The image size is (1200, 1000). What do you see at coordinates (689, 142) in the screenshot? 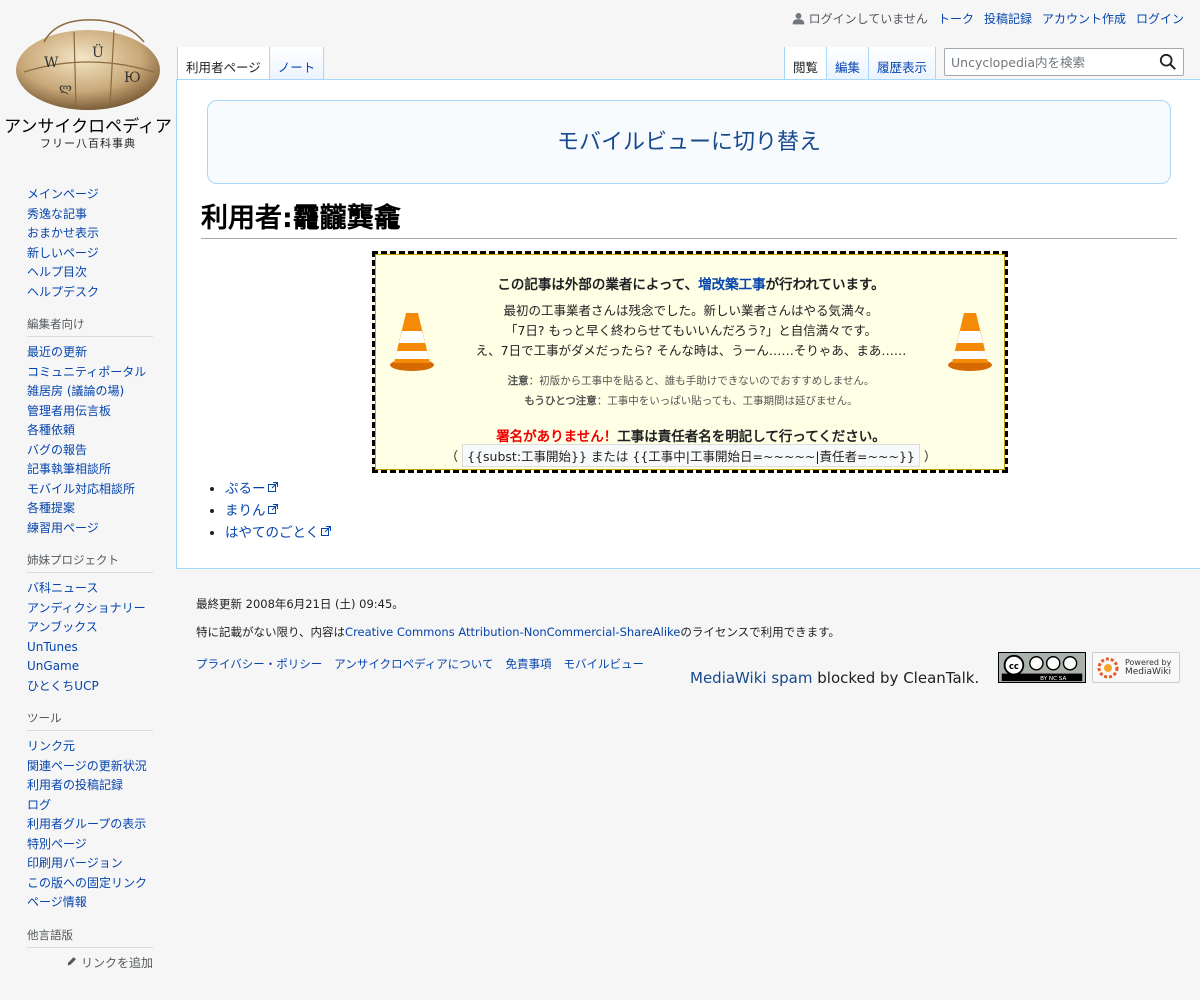
I see `mobile-view-switch: モバイルビューに切り替え` at bounding box center [689, 142].